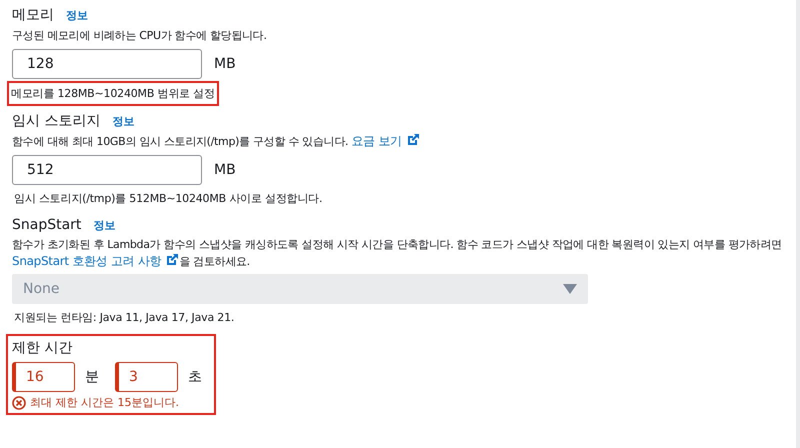  Describe the element at coordinates (107, 170) in the screenshot. I see `number-field: 512` at that location.